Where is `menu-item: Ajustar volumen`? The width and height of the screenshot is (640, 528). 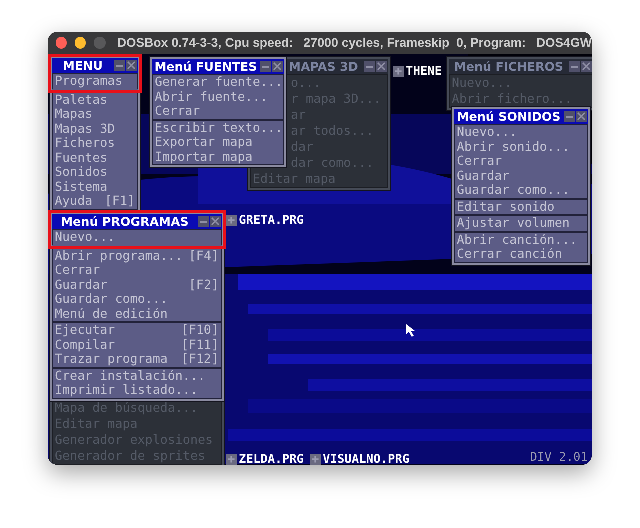
menu-item: Ajustar volumen is located at coordinates (521, 223).